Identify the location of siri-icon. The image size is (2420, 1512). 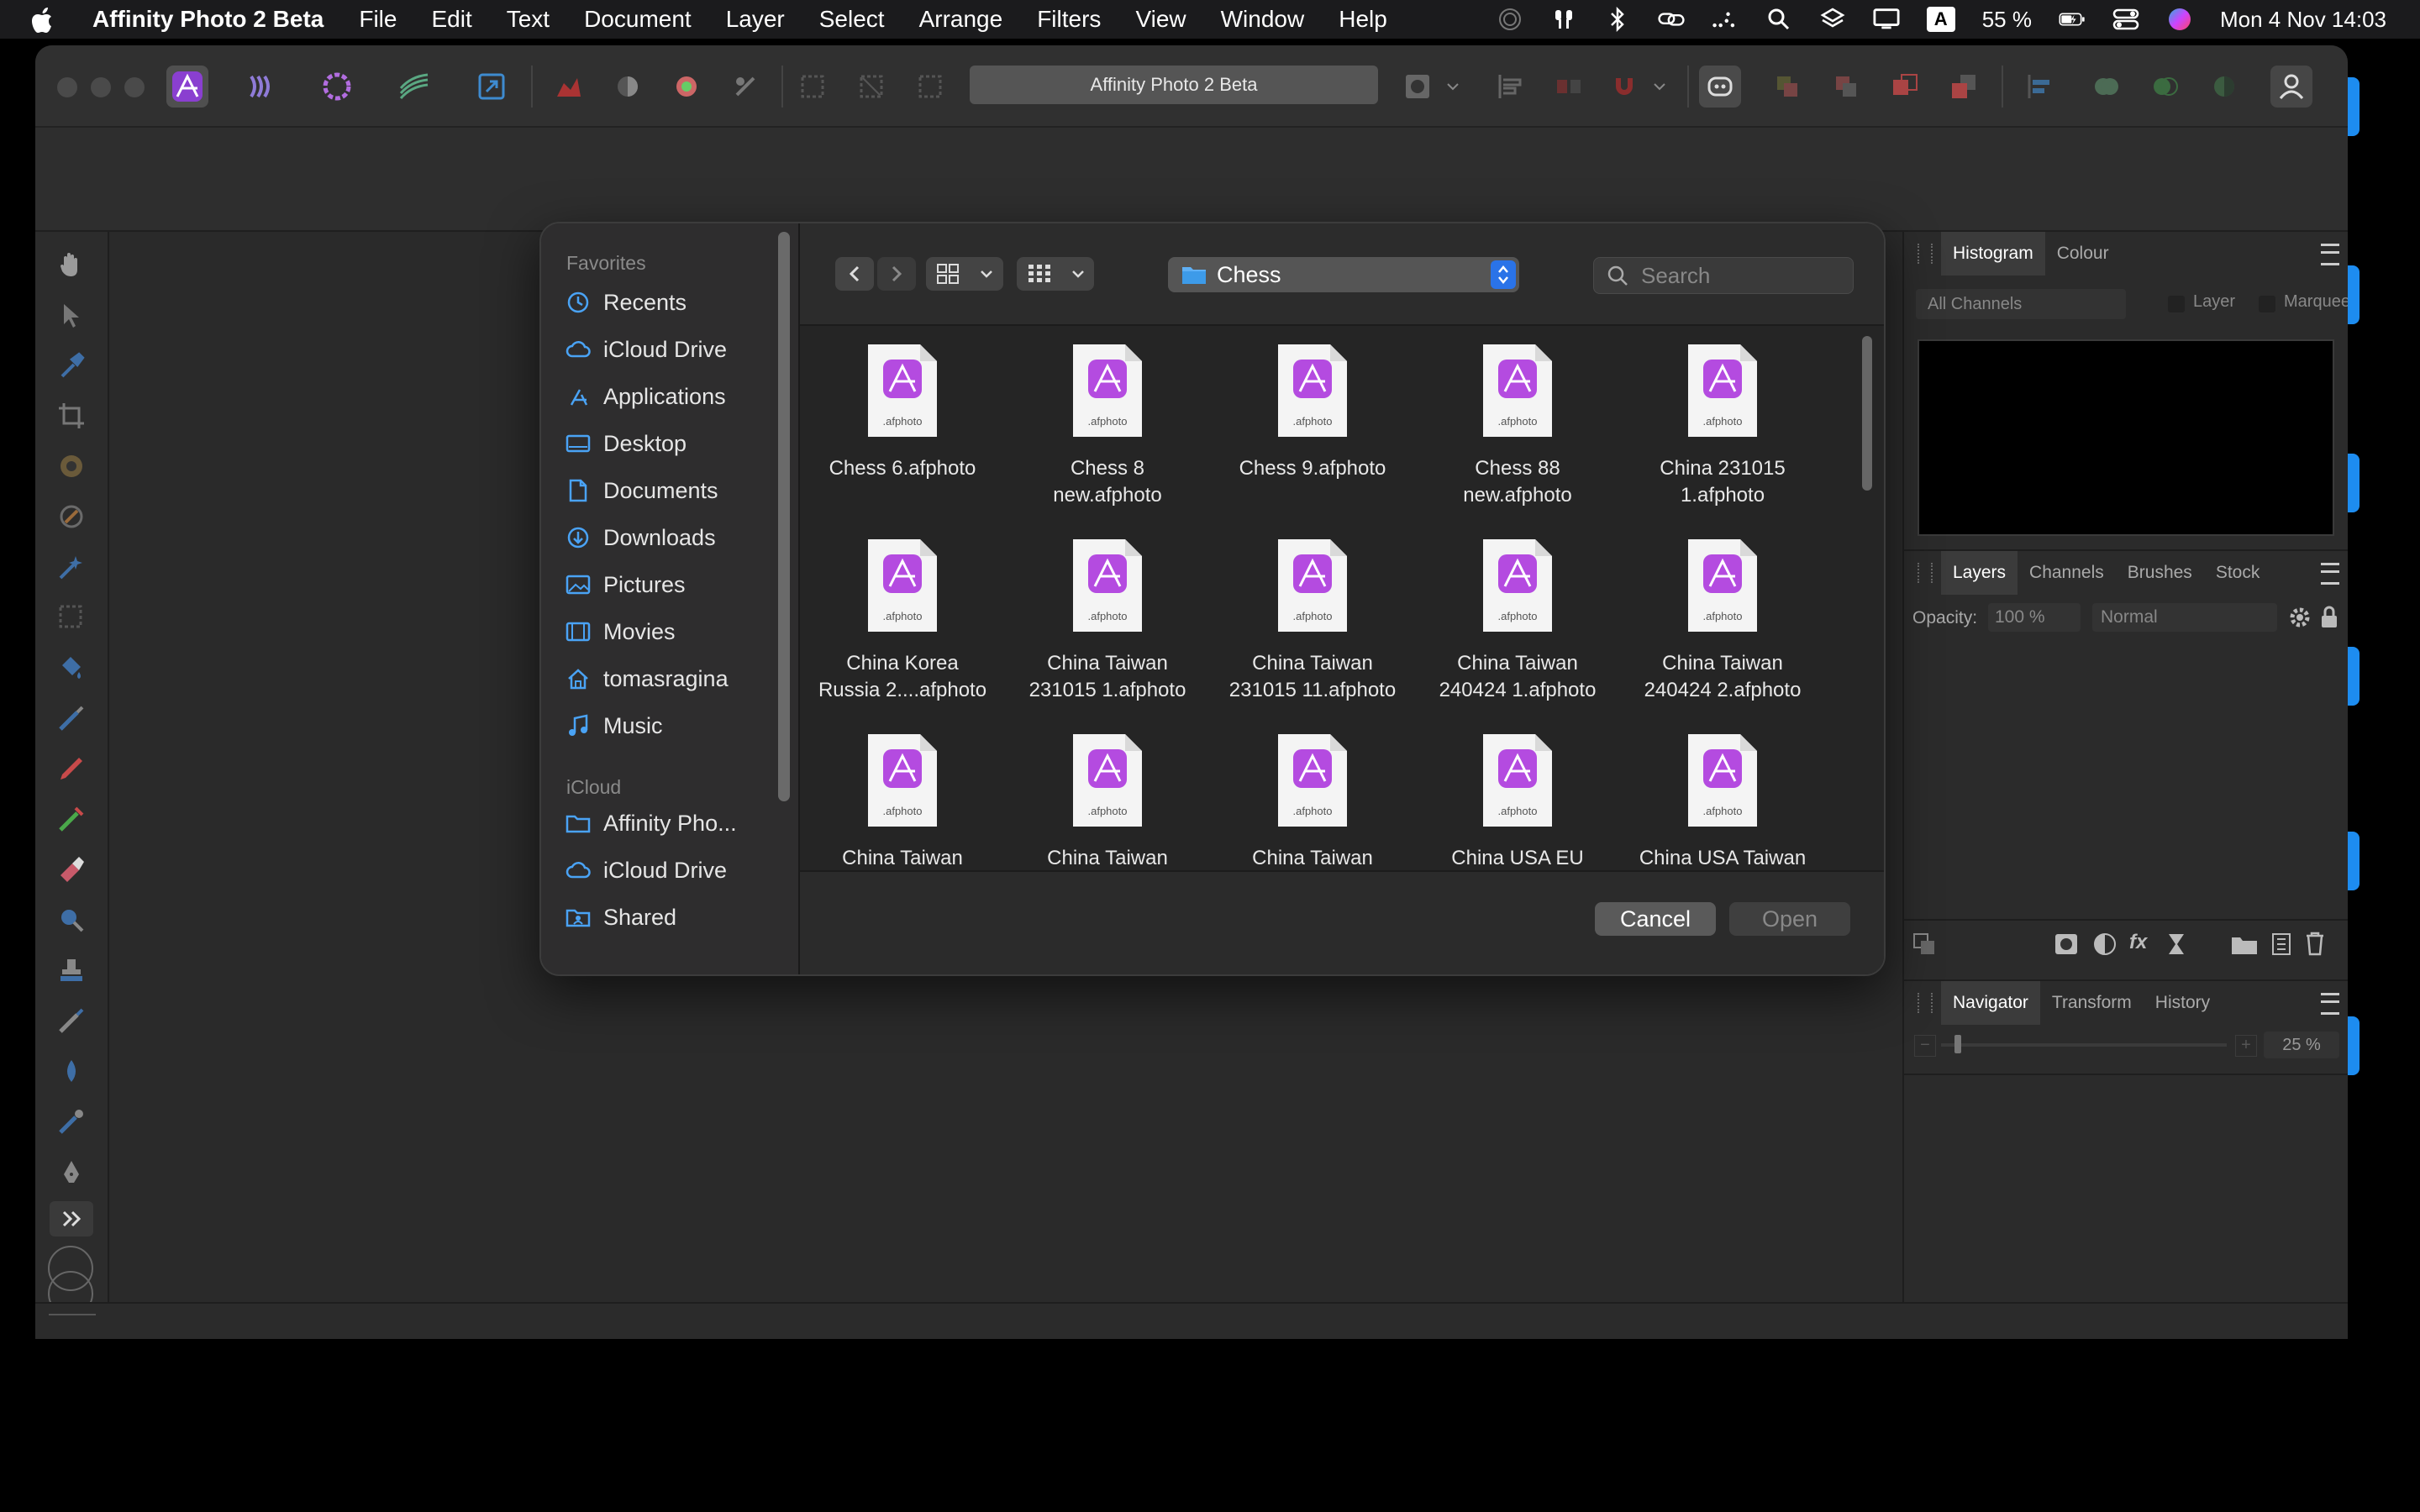
(2179, 19).